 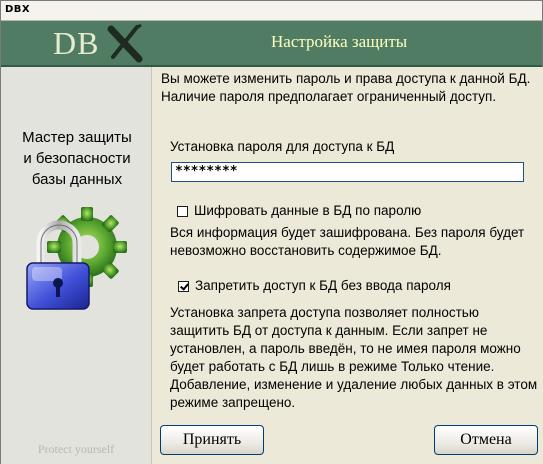 I want to click on header-banner: DB Настройка защиты, so click(x=271, y=44).